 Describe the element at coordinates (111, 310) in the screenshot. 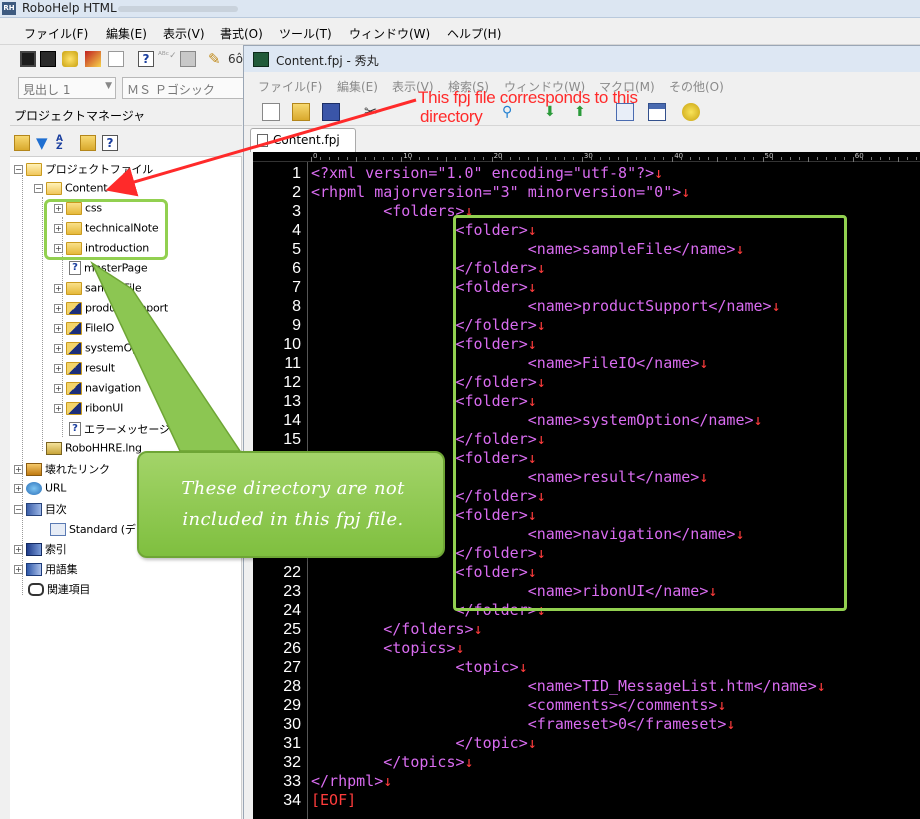

I see `tree-node-productsupport: + productSupport` at that location.